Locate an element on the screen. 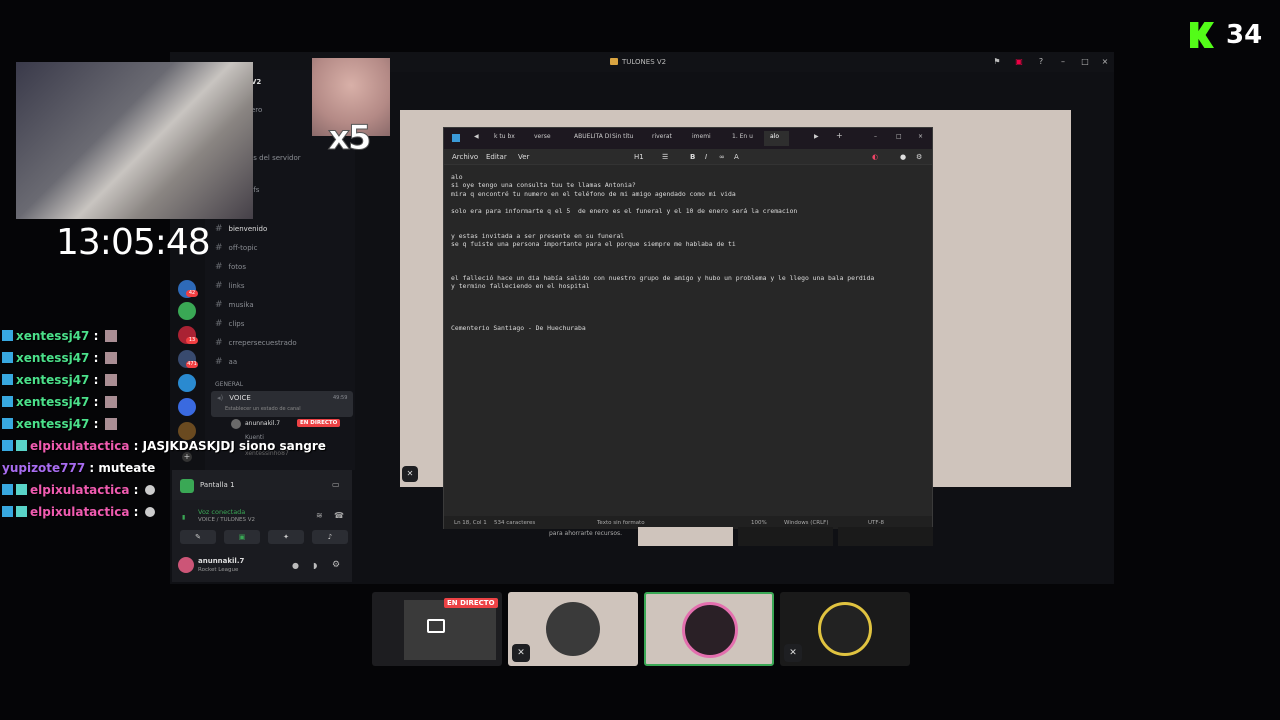 Image resolution: width=1280 pixels, height=720 pixels. chat-message: xentessj47 : is located at coordinates (59, 380).